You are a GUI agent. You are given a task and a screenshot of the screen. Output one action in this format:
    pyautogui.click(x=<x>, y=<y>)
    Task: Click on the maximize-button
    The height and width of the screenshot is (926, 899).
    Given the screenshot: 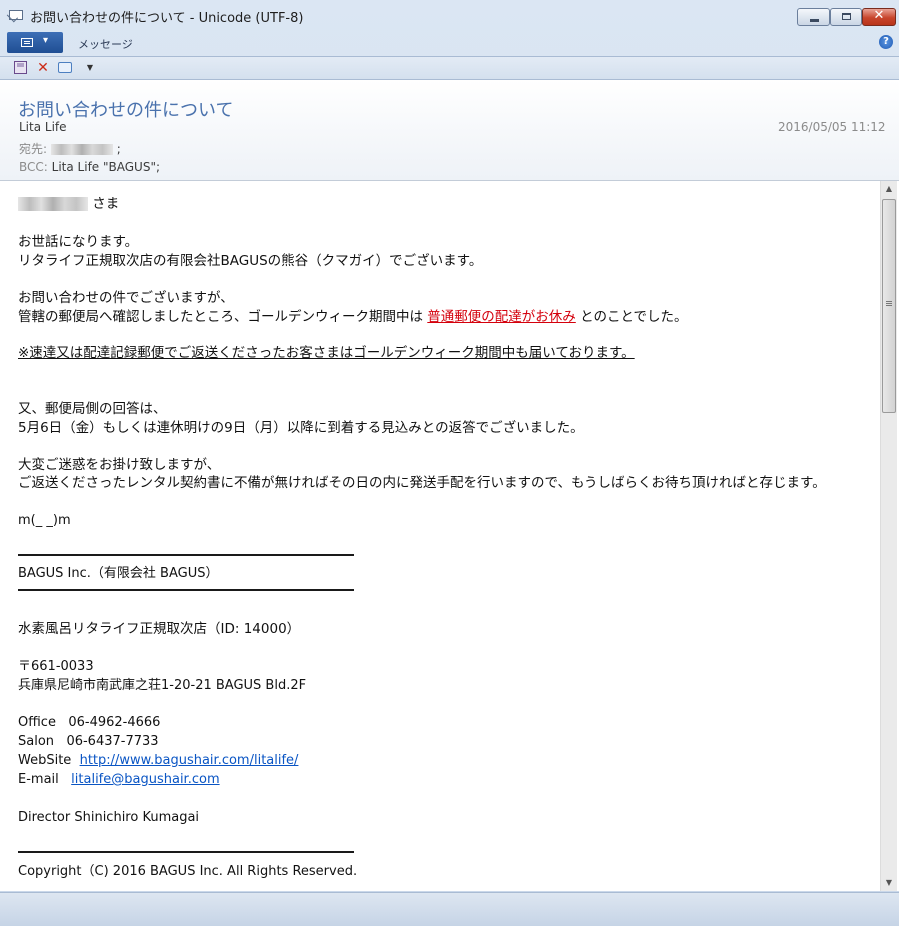 What is the action you would take?
    pyautogui.click(x=846, y=17)
    